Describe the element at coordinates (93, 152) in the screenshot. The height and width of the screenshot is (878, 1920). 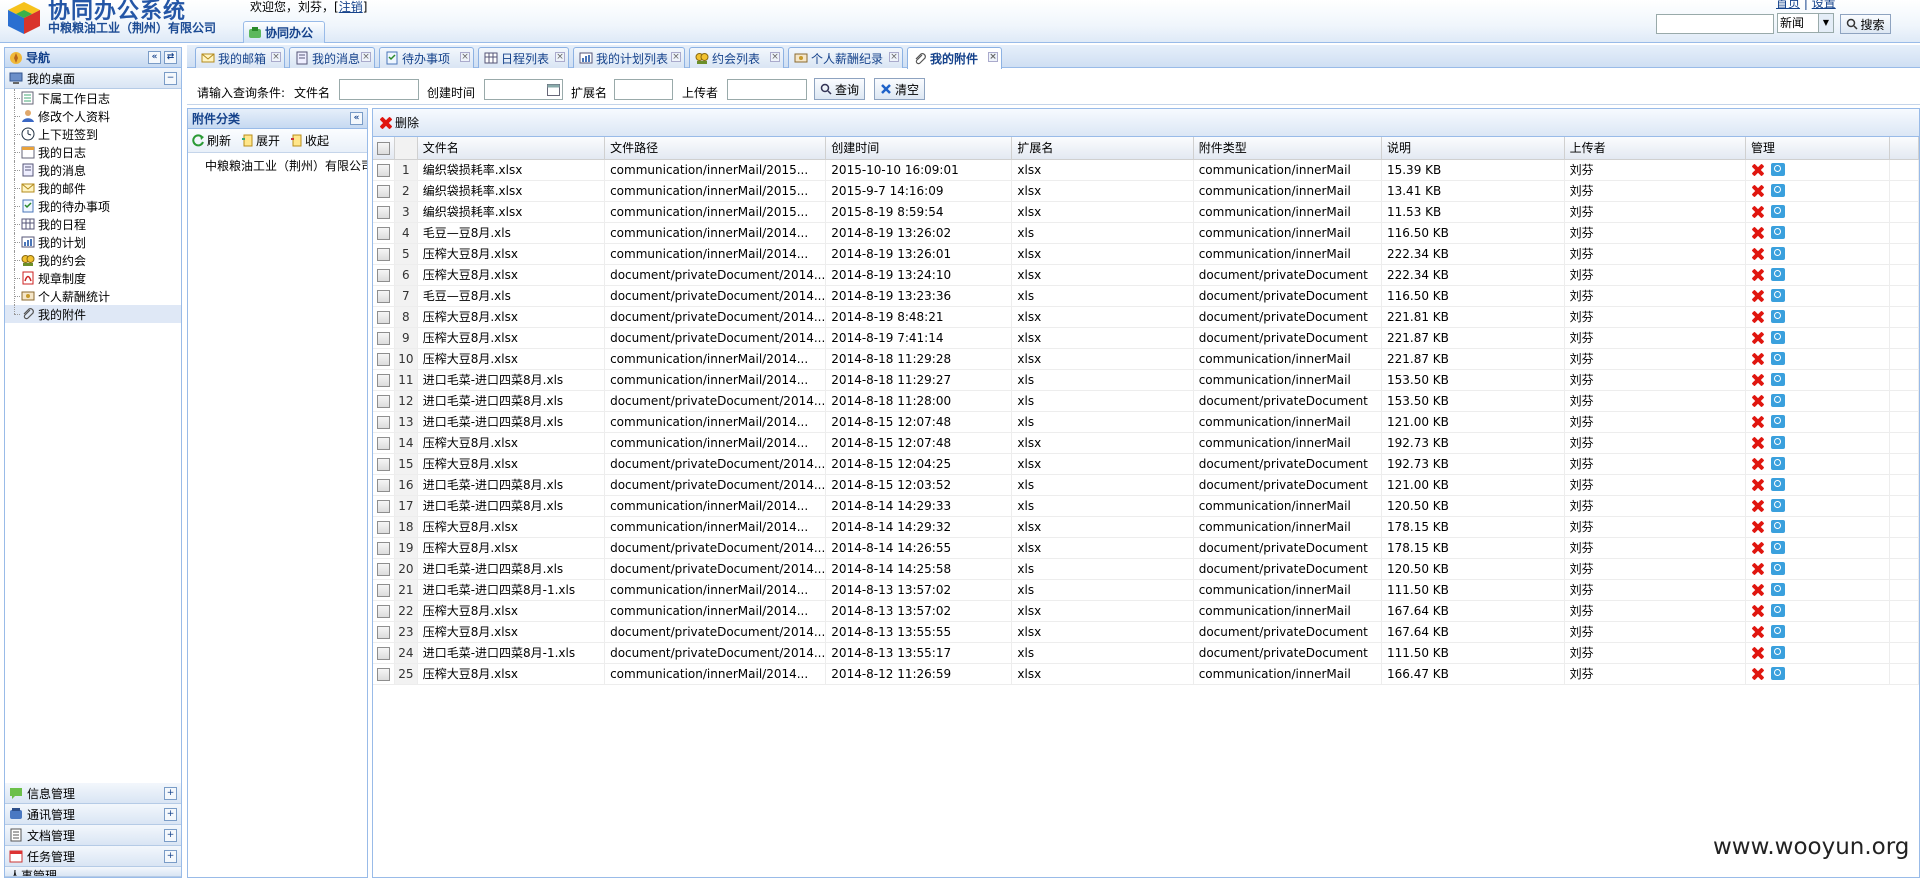
I see `nav-item: 我的日志` at that location.